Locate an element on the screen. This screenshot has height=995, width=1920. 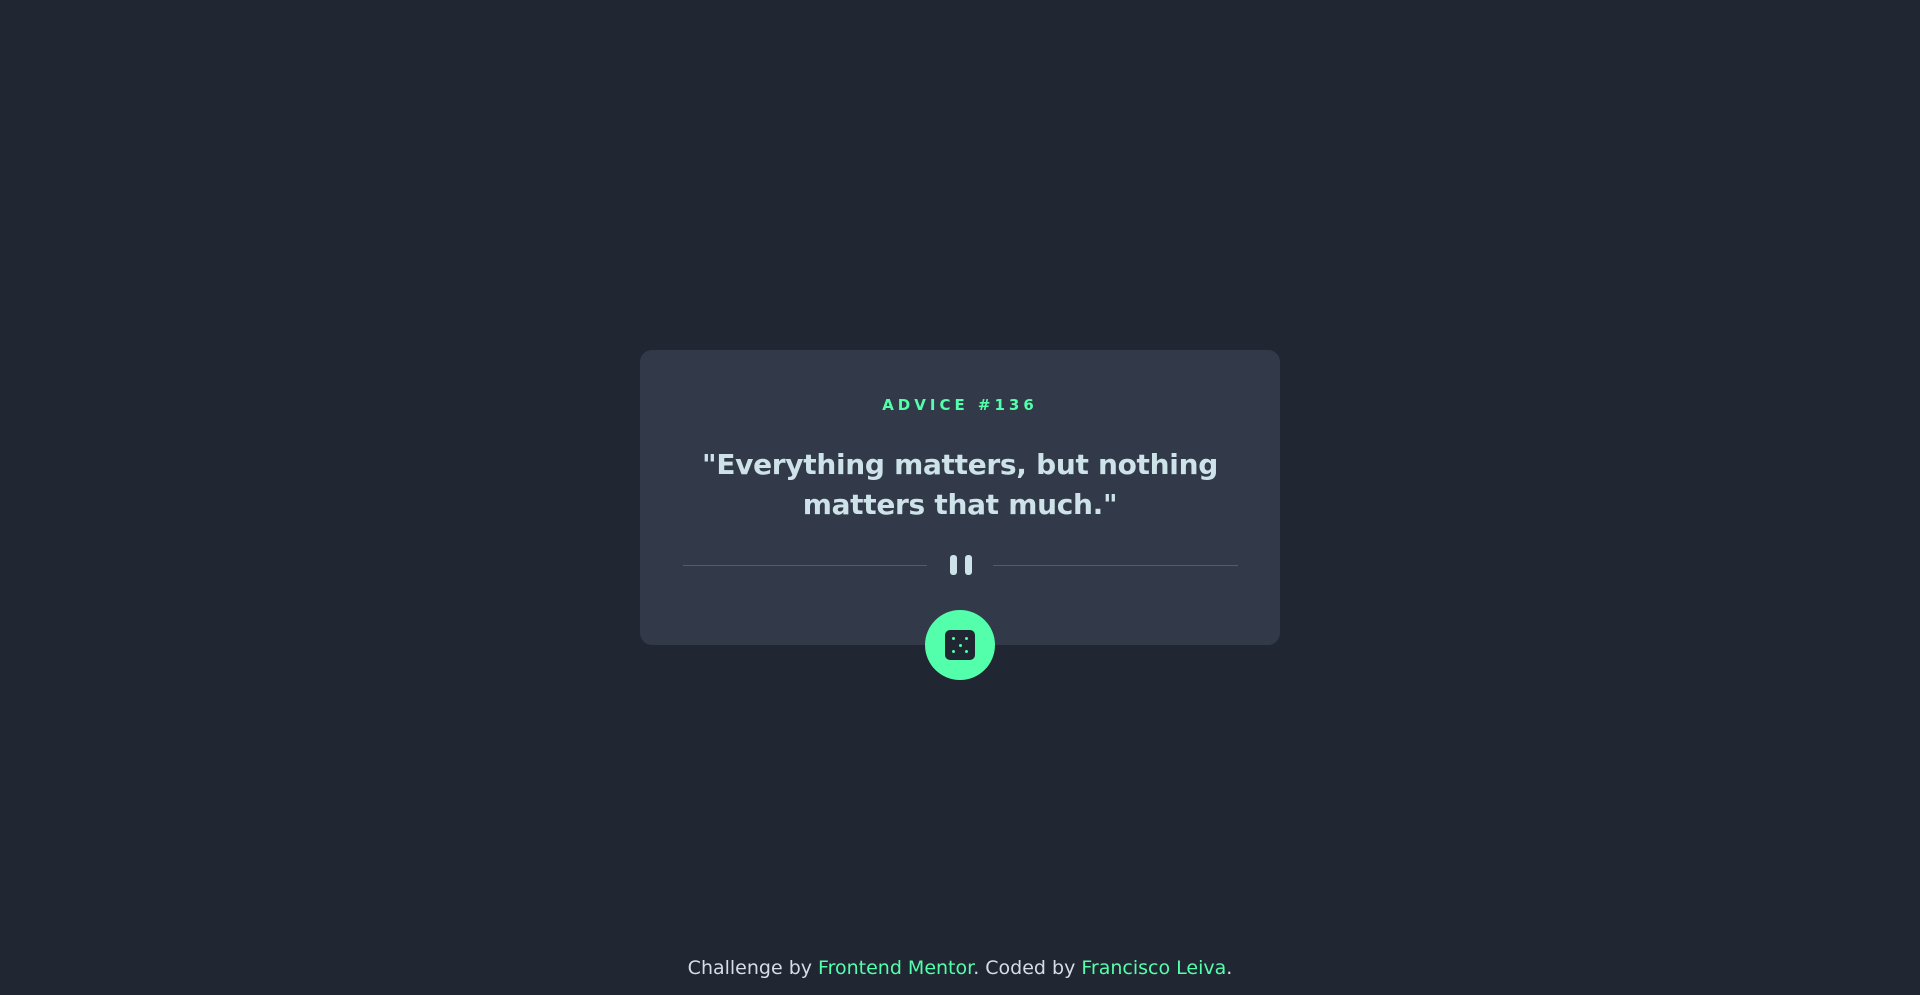
frontend-mentor-link: Frontend Mentor is located at coordinates (895, 968).